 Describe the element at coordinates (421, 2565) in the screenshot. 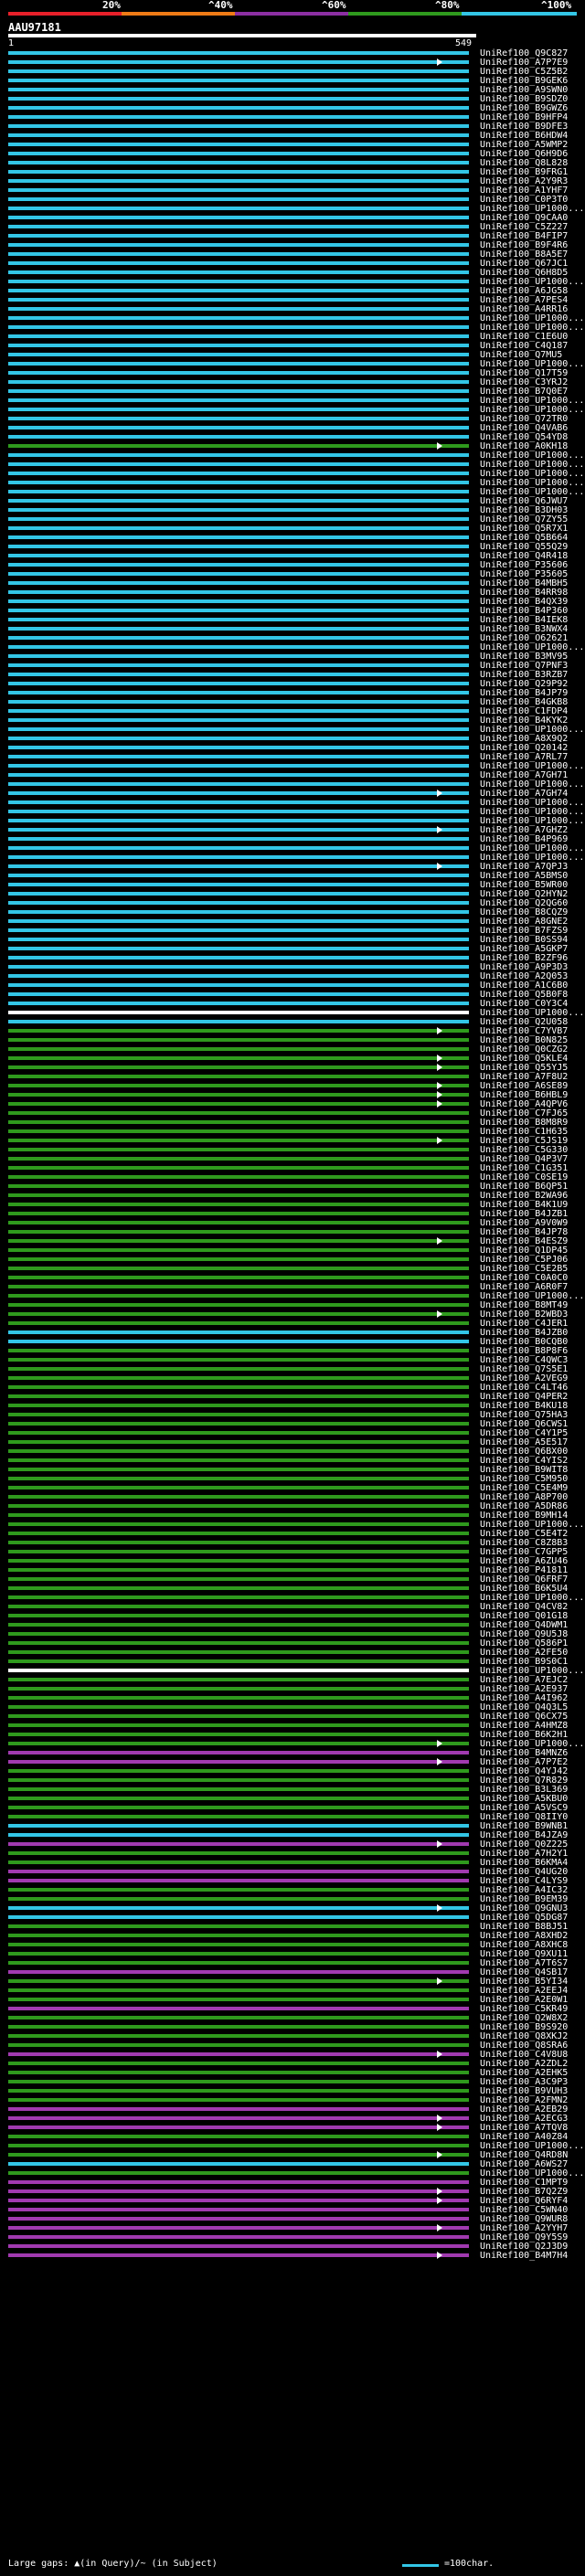

I see `scale-bar` at that location.